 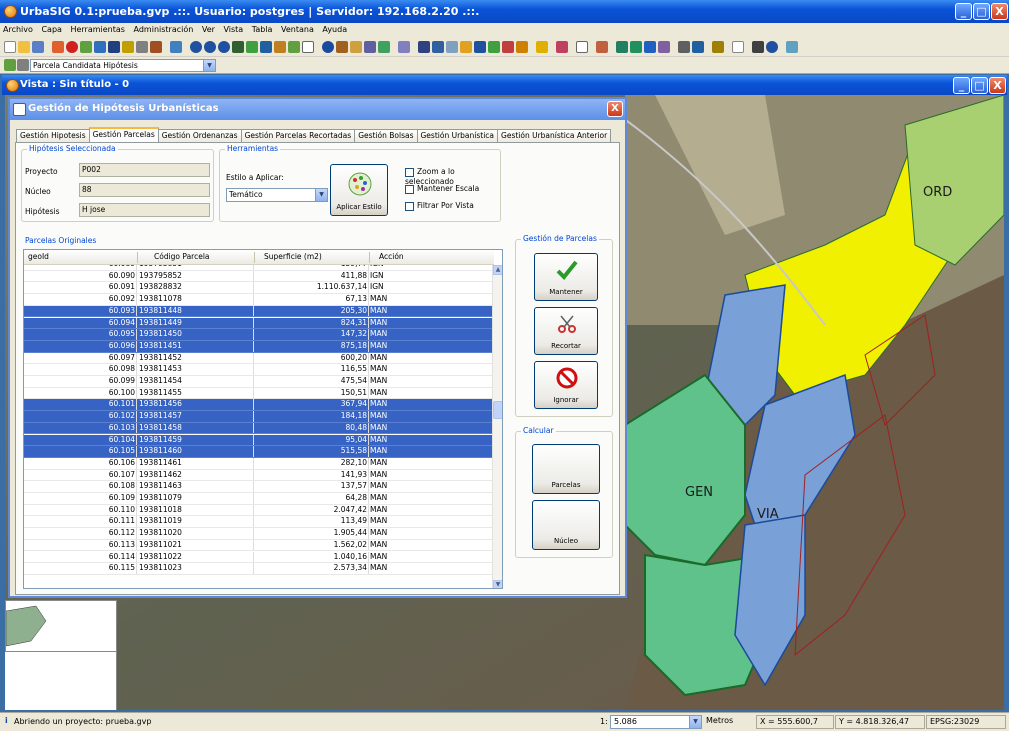 What do you see at coordinates (554, 136) in the screenshot?
I see `tab-gestion-urbanistica-anterior: Gestión Urbanística Anterior` at bounding box center [554, 136].